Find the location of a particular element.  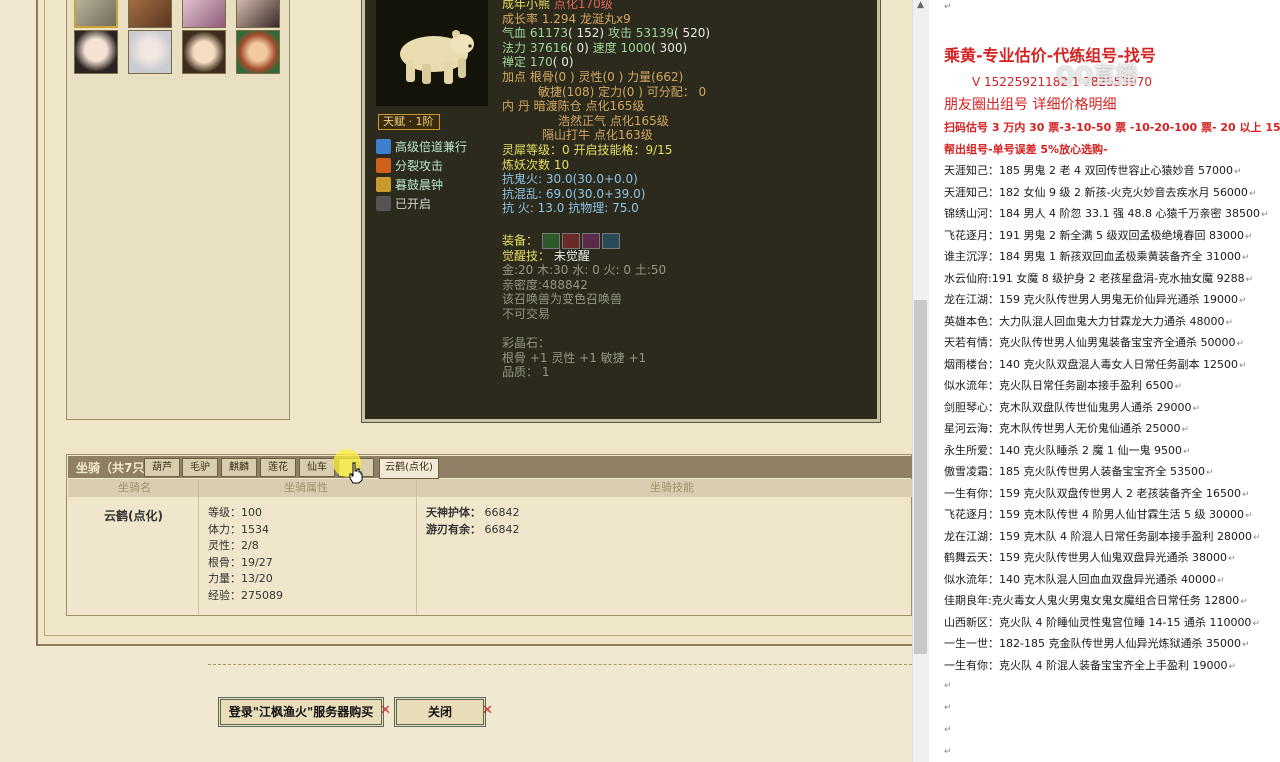

skill-label: 分裂攻击 is located at coordinates (419, 165).